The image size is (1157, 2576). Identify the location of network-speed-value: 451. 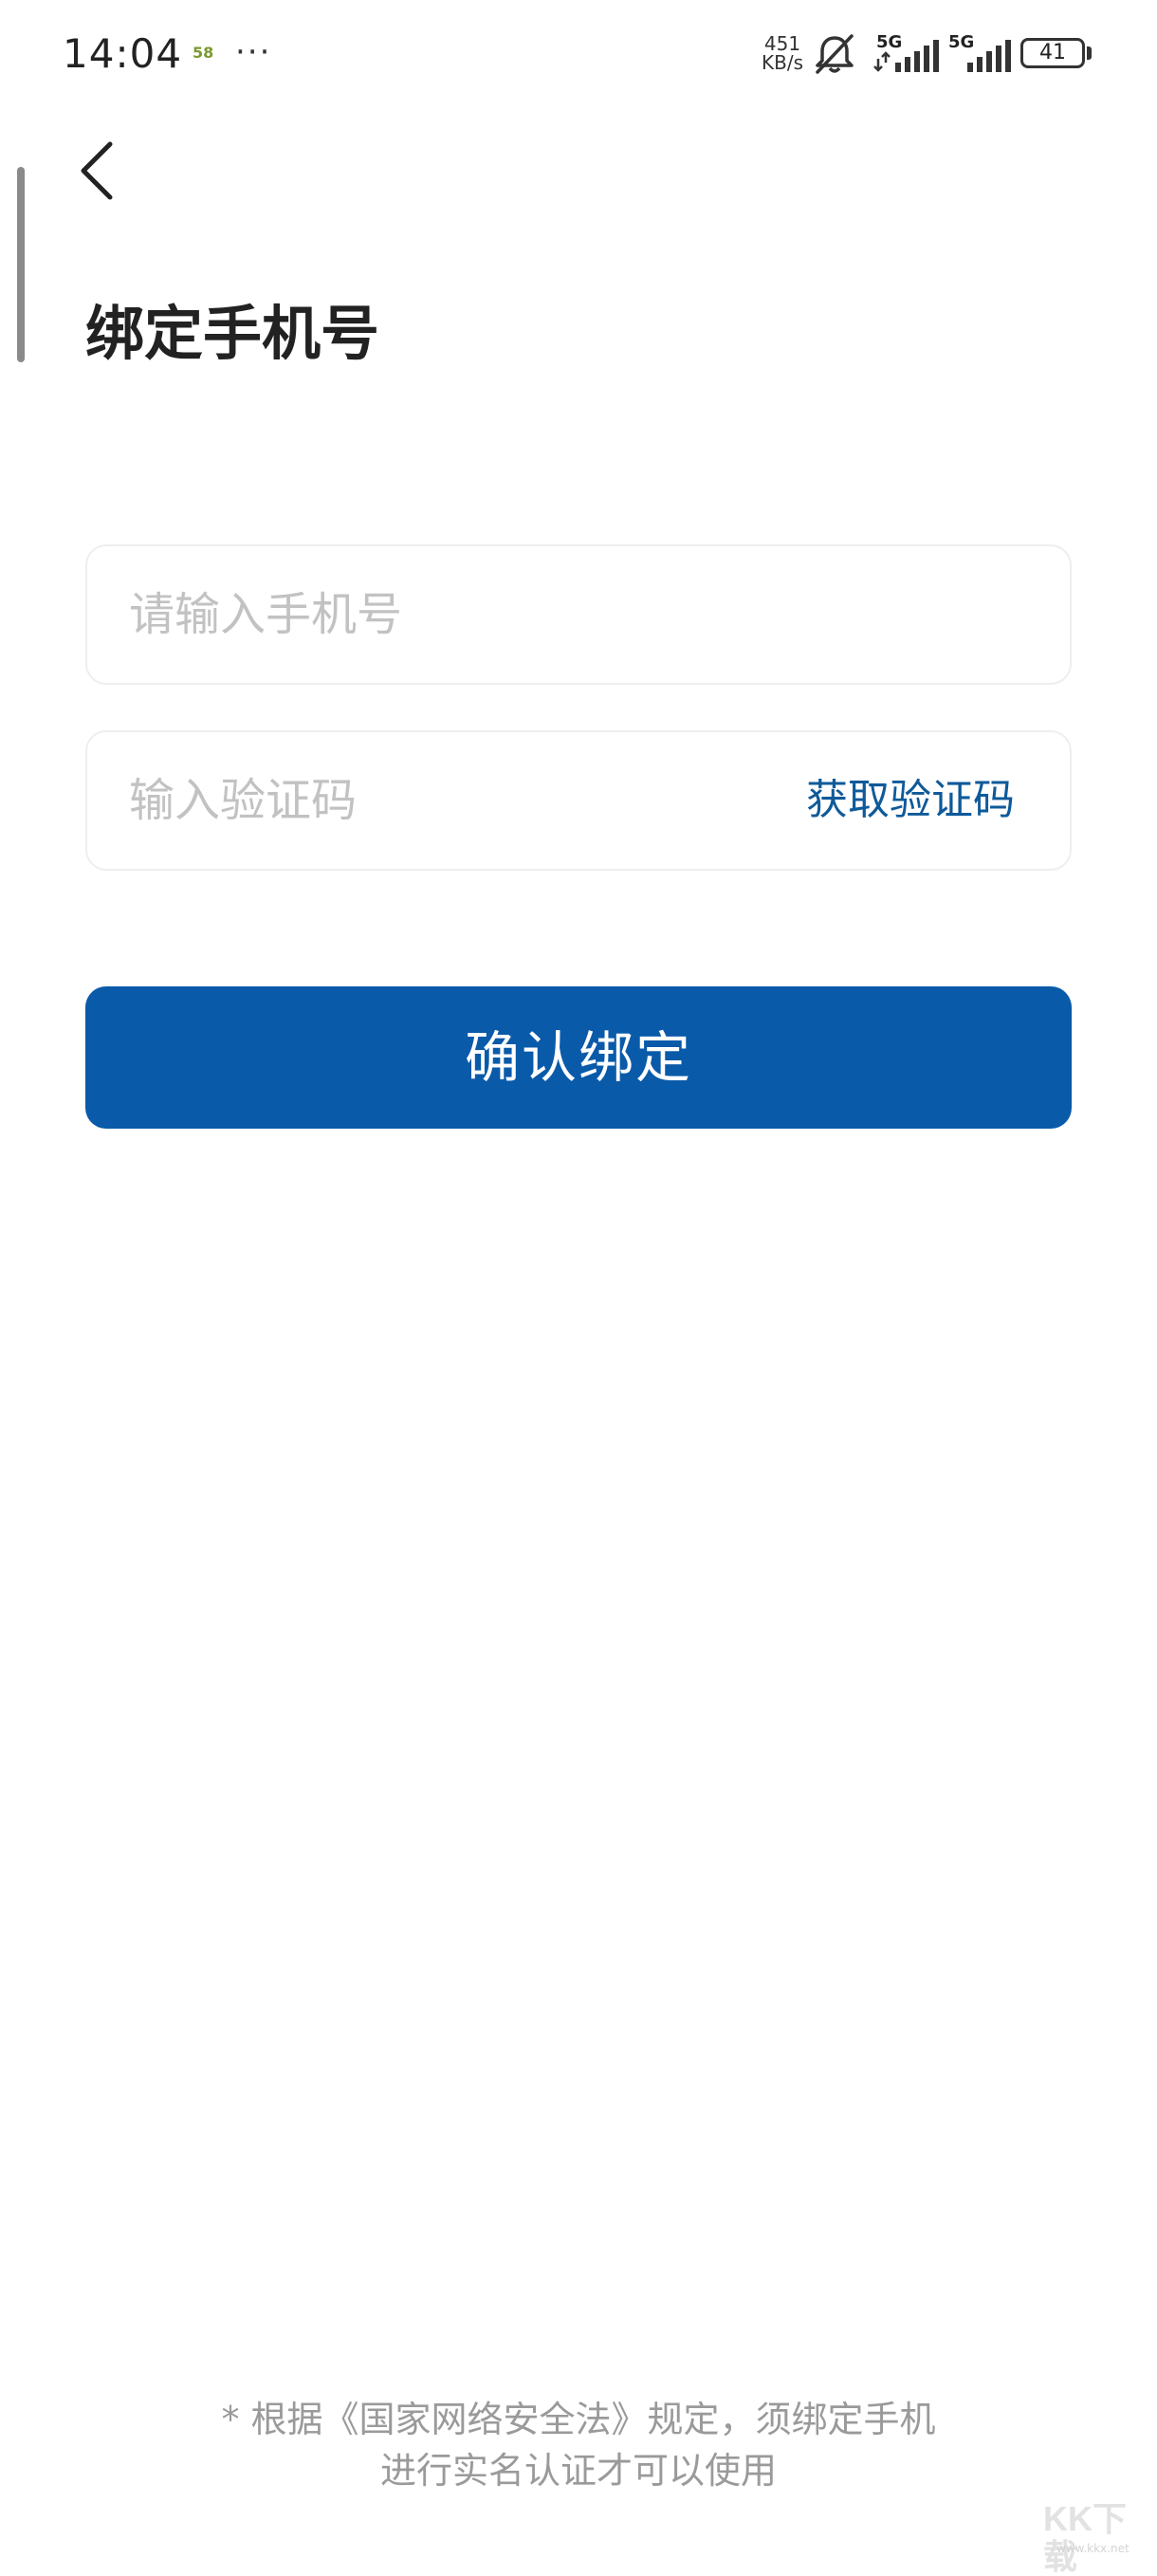
(782, 43).